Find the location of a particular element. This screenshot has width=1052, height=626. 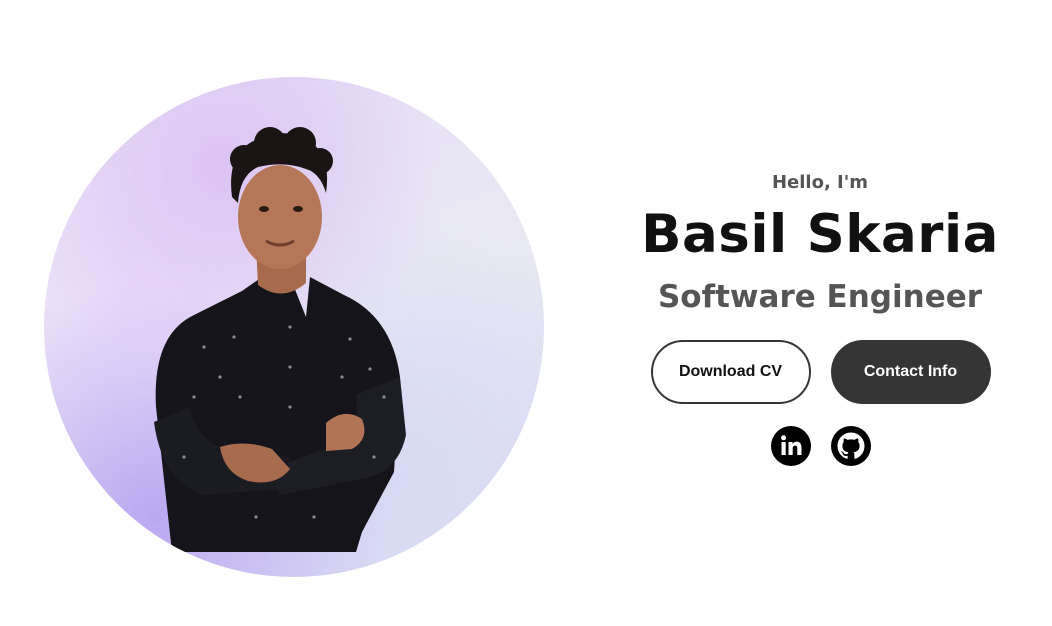

role-subtitle: Software Engineer is located at coordinates (820, 297).